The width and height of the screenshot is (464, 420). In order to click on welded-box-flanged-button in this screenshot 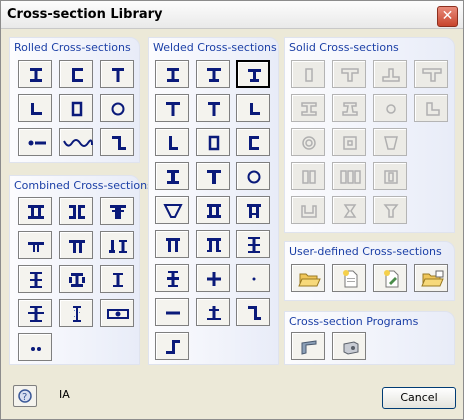, I will do `click(213, 210)`.